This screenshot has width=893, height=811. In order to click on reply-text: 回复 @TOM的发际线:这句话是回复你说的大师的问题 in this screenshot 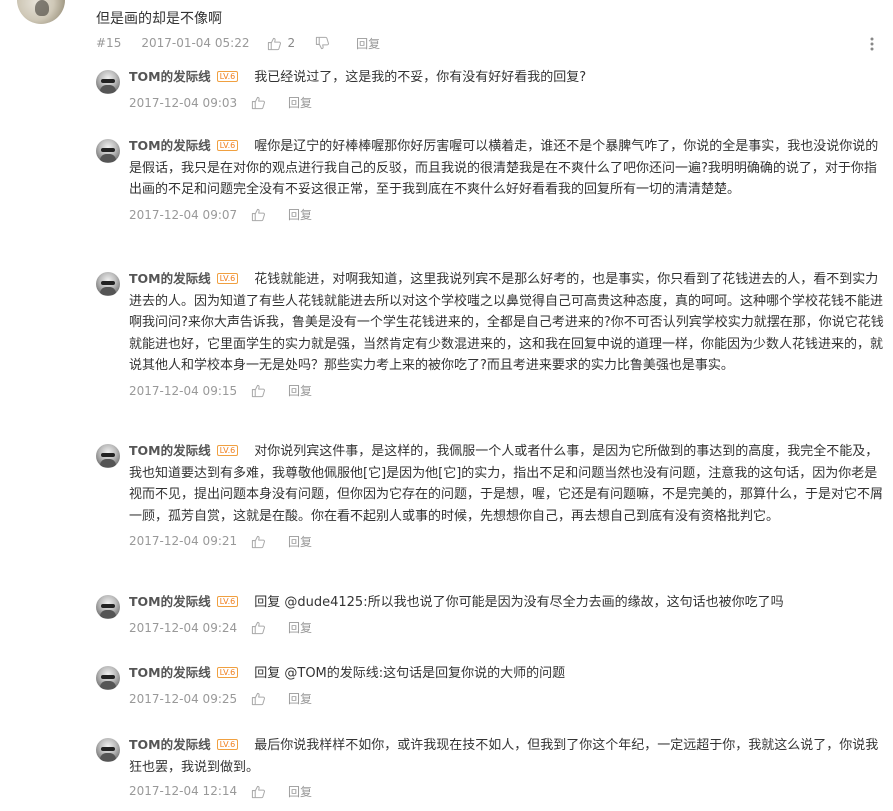, I will do `click(410, 673)`.